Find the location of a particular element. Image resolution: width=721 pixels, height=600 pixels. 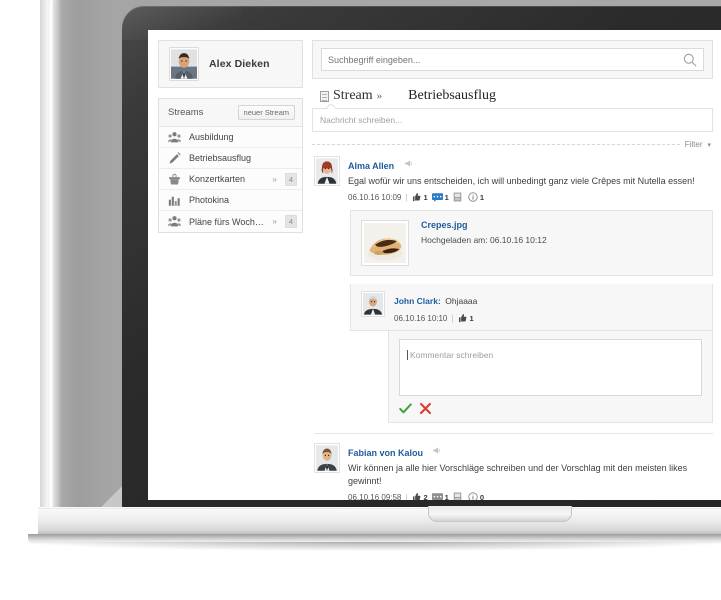

comment-line: John Clark: Ohjaaaa is located at coordinates (435, 300).